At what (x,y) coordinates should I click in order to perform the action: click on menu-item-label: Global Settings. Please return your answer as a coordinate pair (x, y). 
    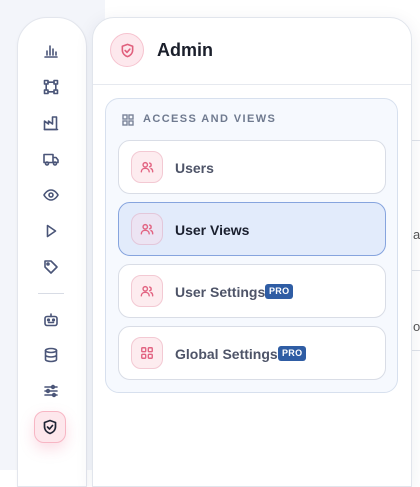
    Looking at the image, I should click on (226, 354).